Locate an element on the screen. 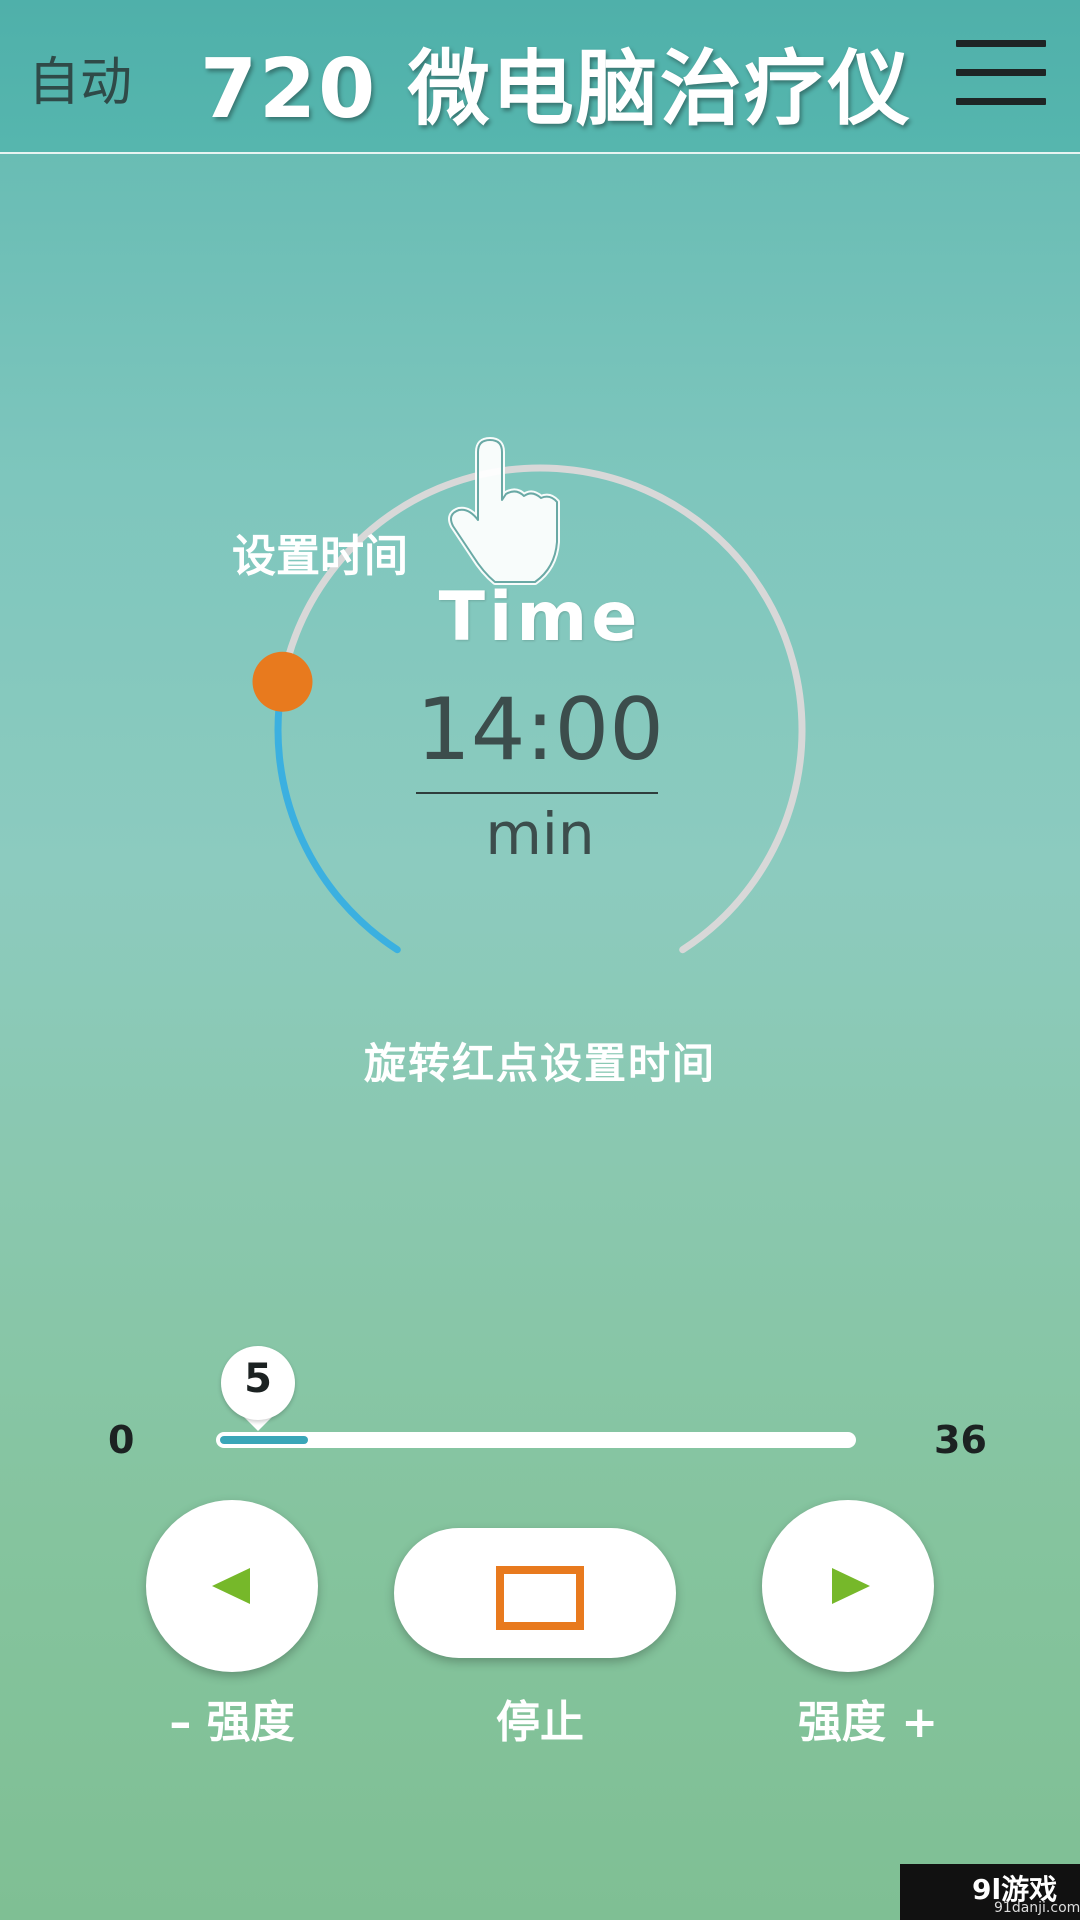 The image size is (1080, 1920). time-underline is located at coordinates (537, 793).